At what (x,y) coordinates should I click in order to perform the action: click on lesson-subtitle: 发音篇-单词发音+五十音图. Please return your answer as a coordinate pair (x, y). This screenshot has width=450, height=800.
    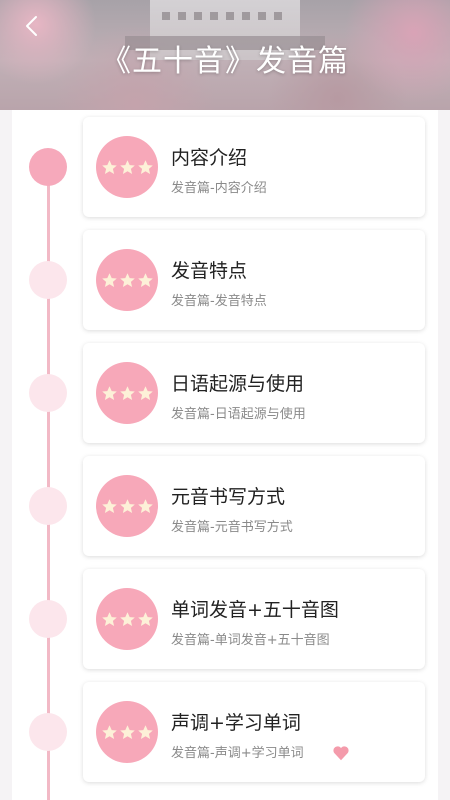
    Looking at the image, I should click on (250, 640).